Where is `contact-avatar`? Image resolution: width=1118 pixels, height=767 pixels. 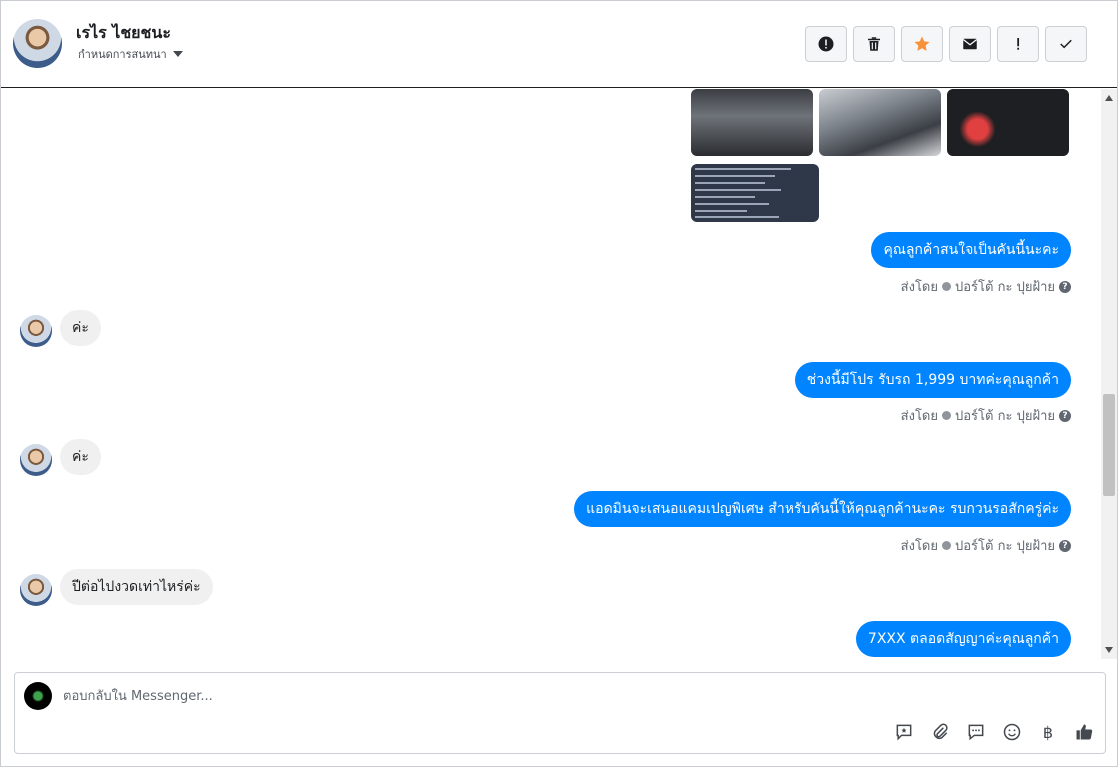
contact-avatar is located at coordinates (37, 43).